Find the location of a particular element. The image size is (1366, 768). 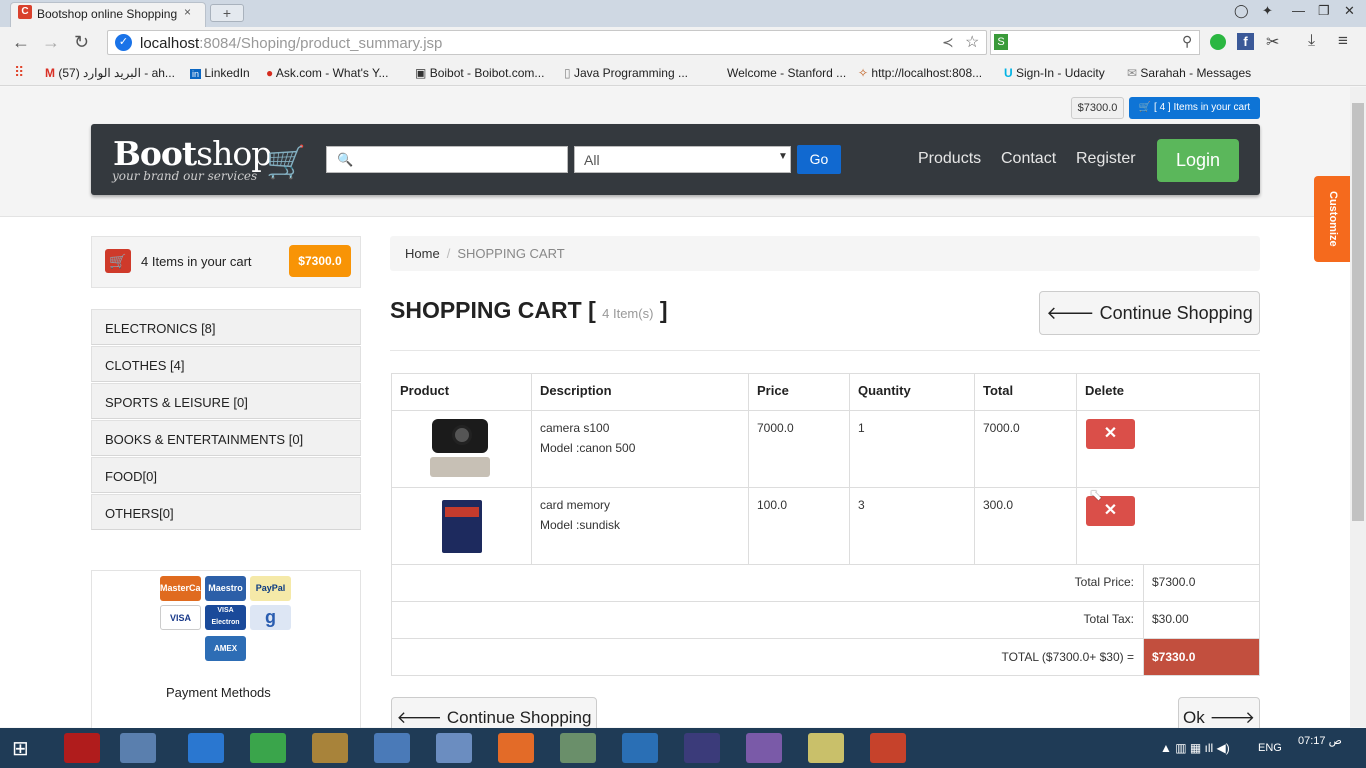

pin-icon: ✦ is located at coordinates (1267, 11).